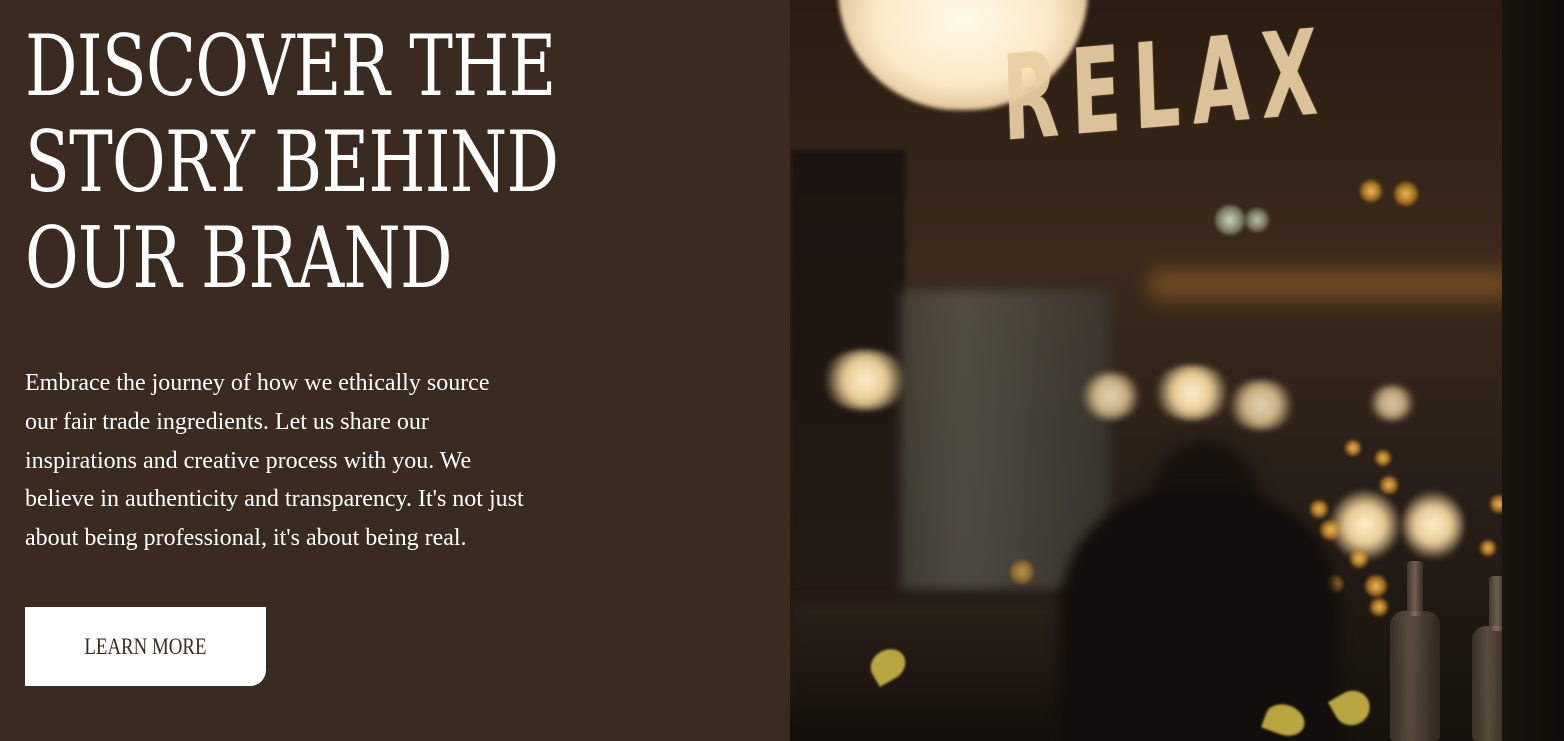 This screenshot has height=741, width=1564. I want to click on photo-person, so click(1200, 615).